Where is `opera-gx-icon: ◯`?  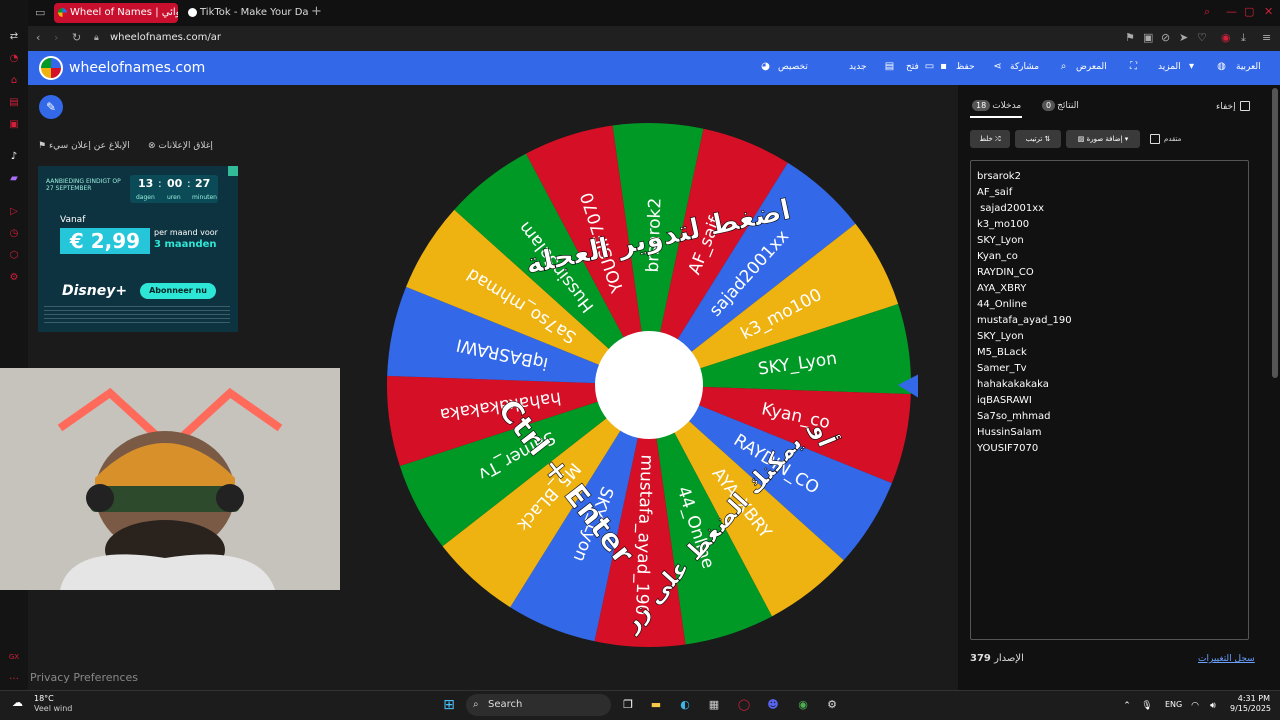
opera-gx-icon: ◯ is located at coordinates (744, 705).